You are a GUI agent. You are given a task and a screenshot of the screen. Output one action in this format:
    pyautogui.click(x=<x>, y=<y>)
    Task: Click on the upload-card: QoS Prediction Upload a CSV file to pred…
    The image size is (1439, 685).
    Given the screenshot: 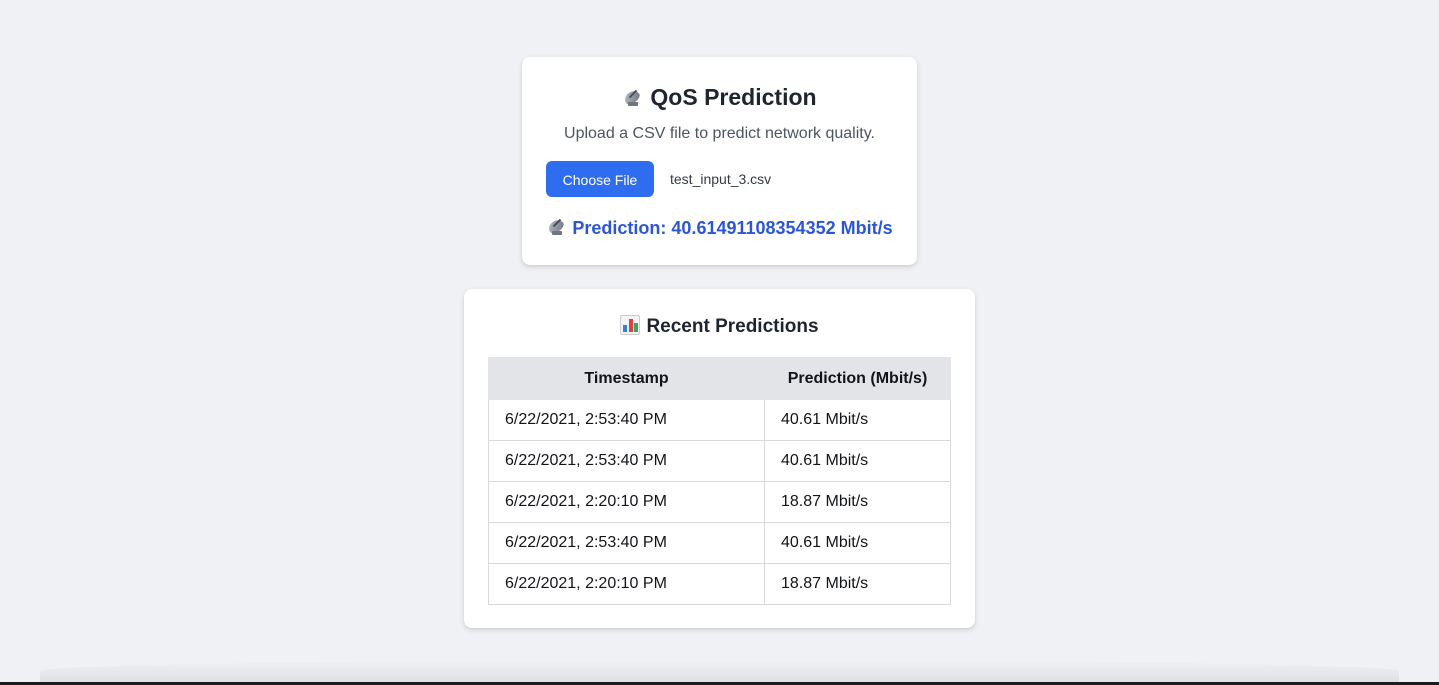 What is the action you would take?
    pyautogui.click(x=719, y=161)
    